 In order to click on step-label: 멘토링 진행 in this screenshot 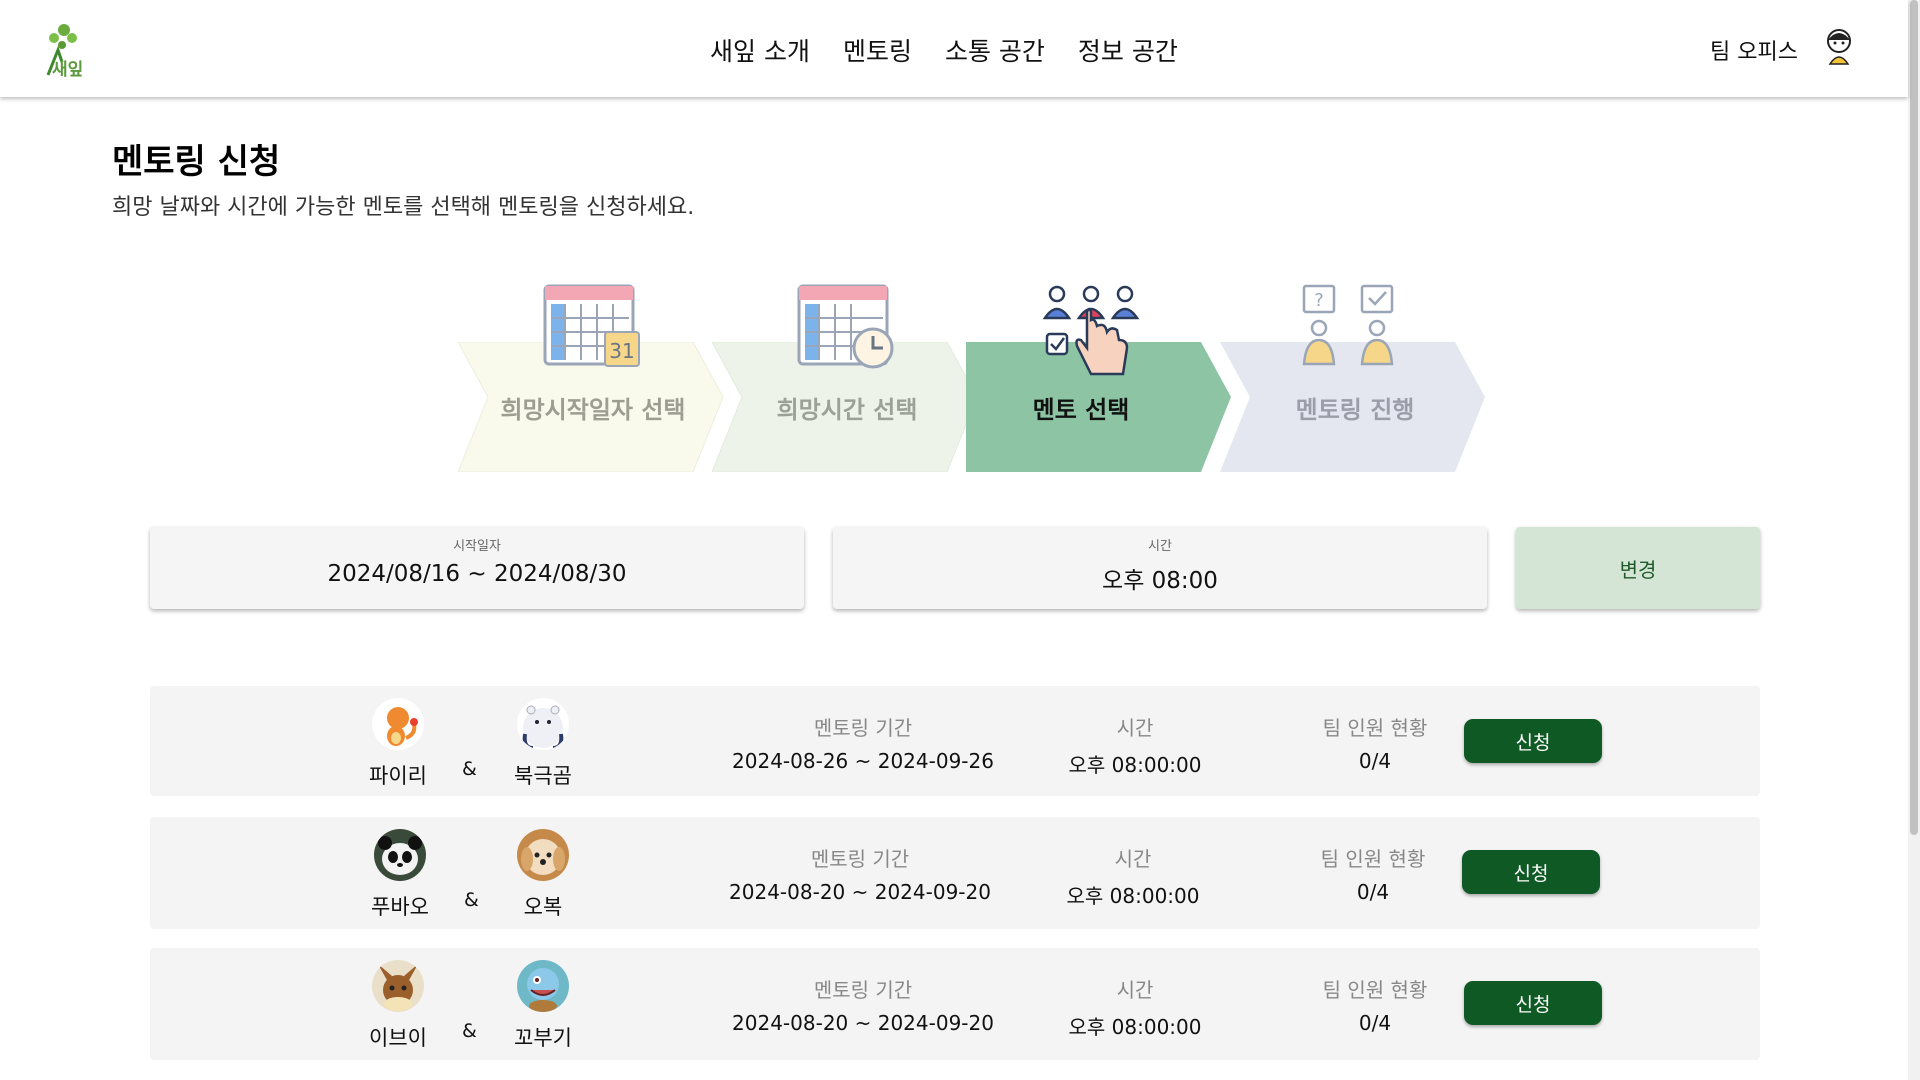, I will do `click(1355, 410)`.